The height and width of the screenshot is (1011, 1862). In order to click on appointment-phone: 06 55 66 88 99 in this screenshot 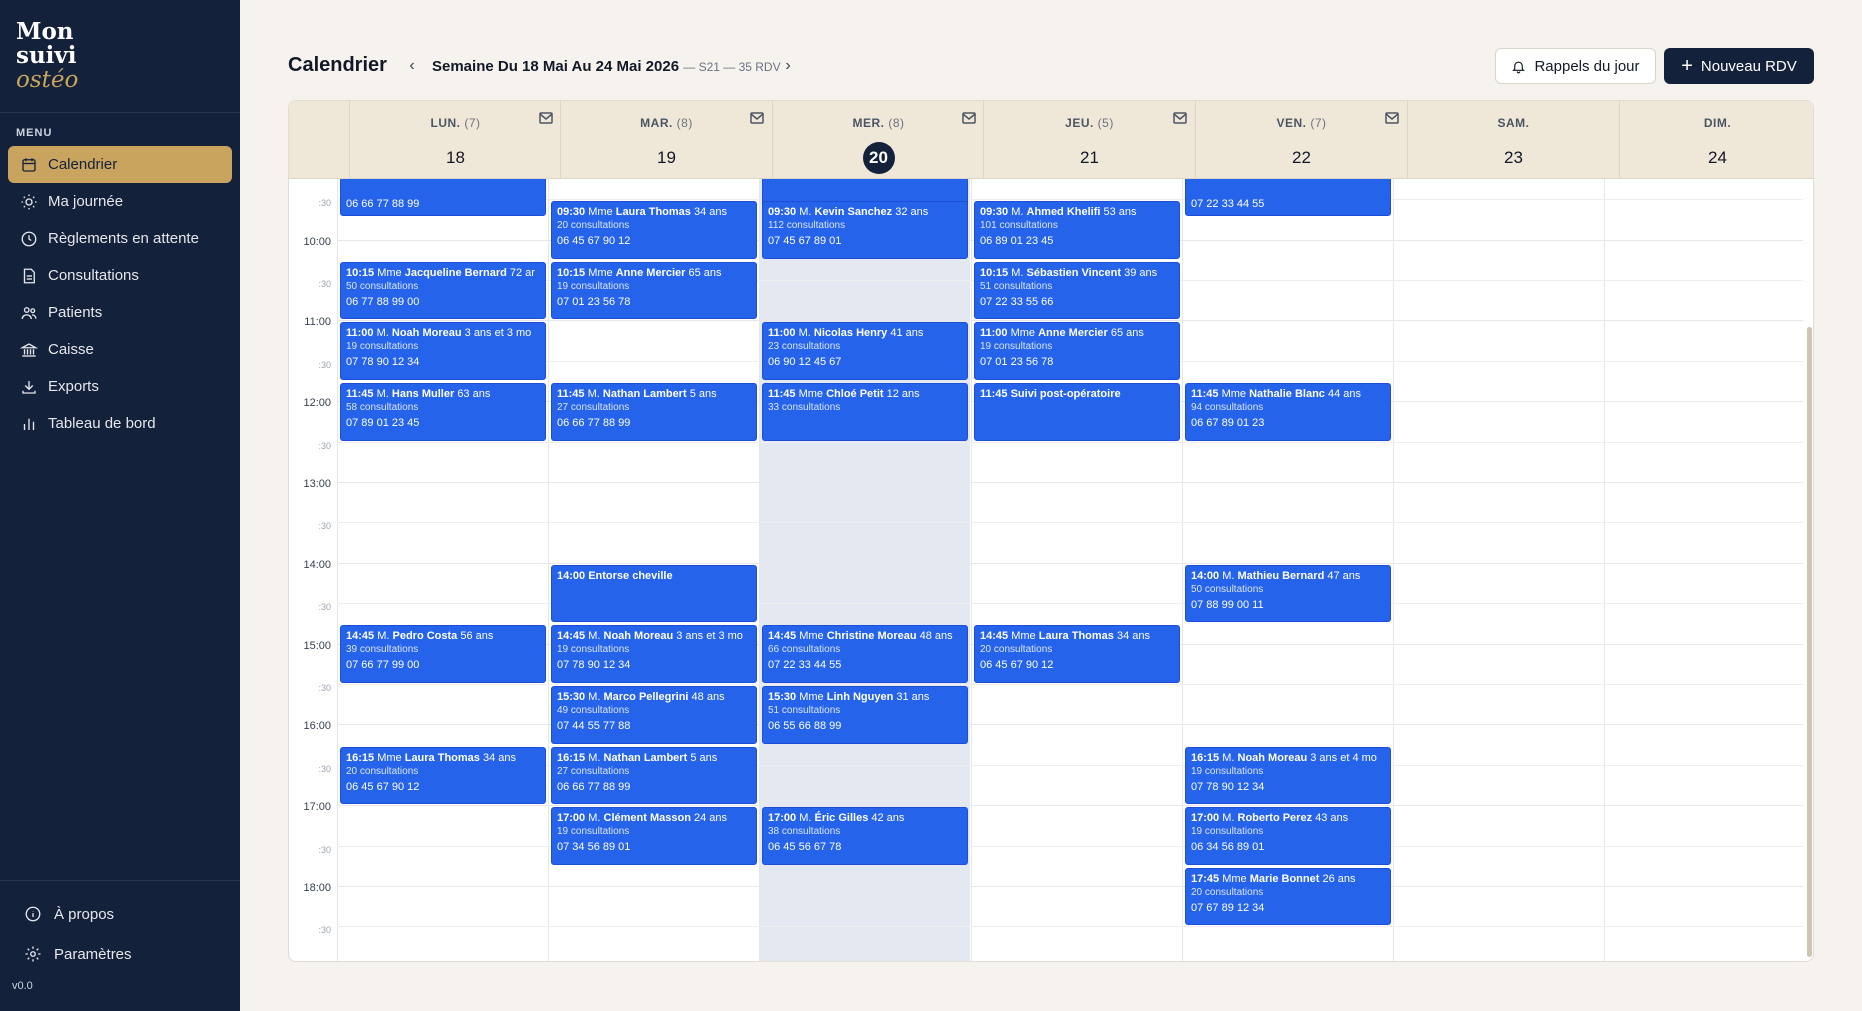, I will do `click(805, 726)`.